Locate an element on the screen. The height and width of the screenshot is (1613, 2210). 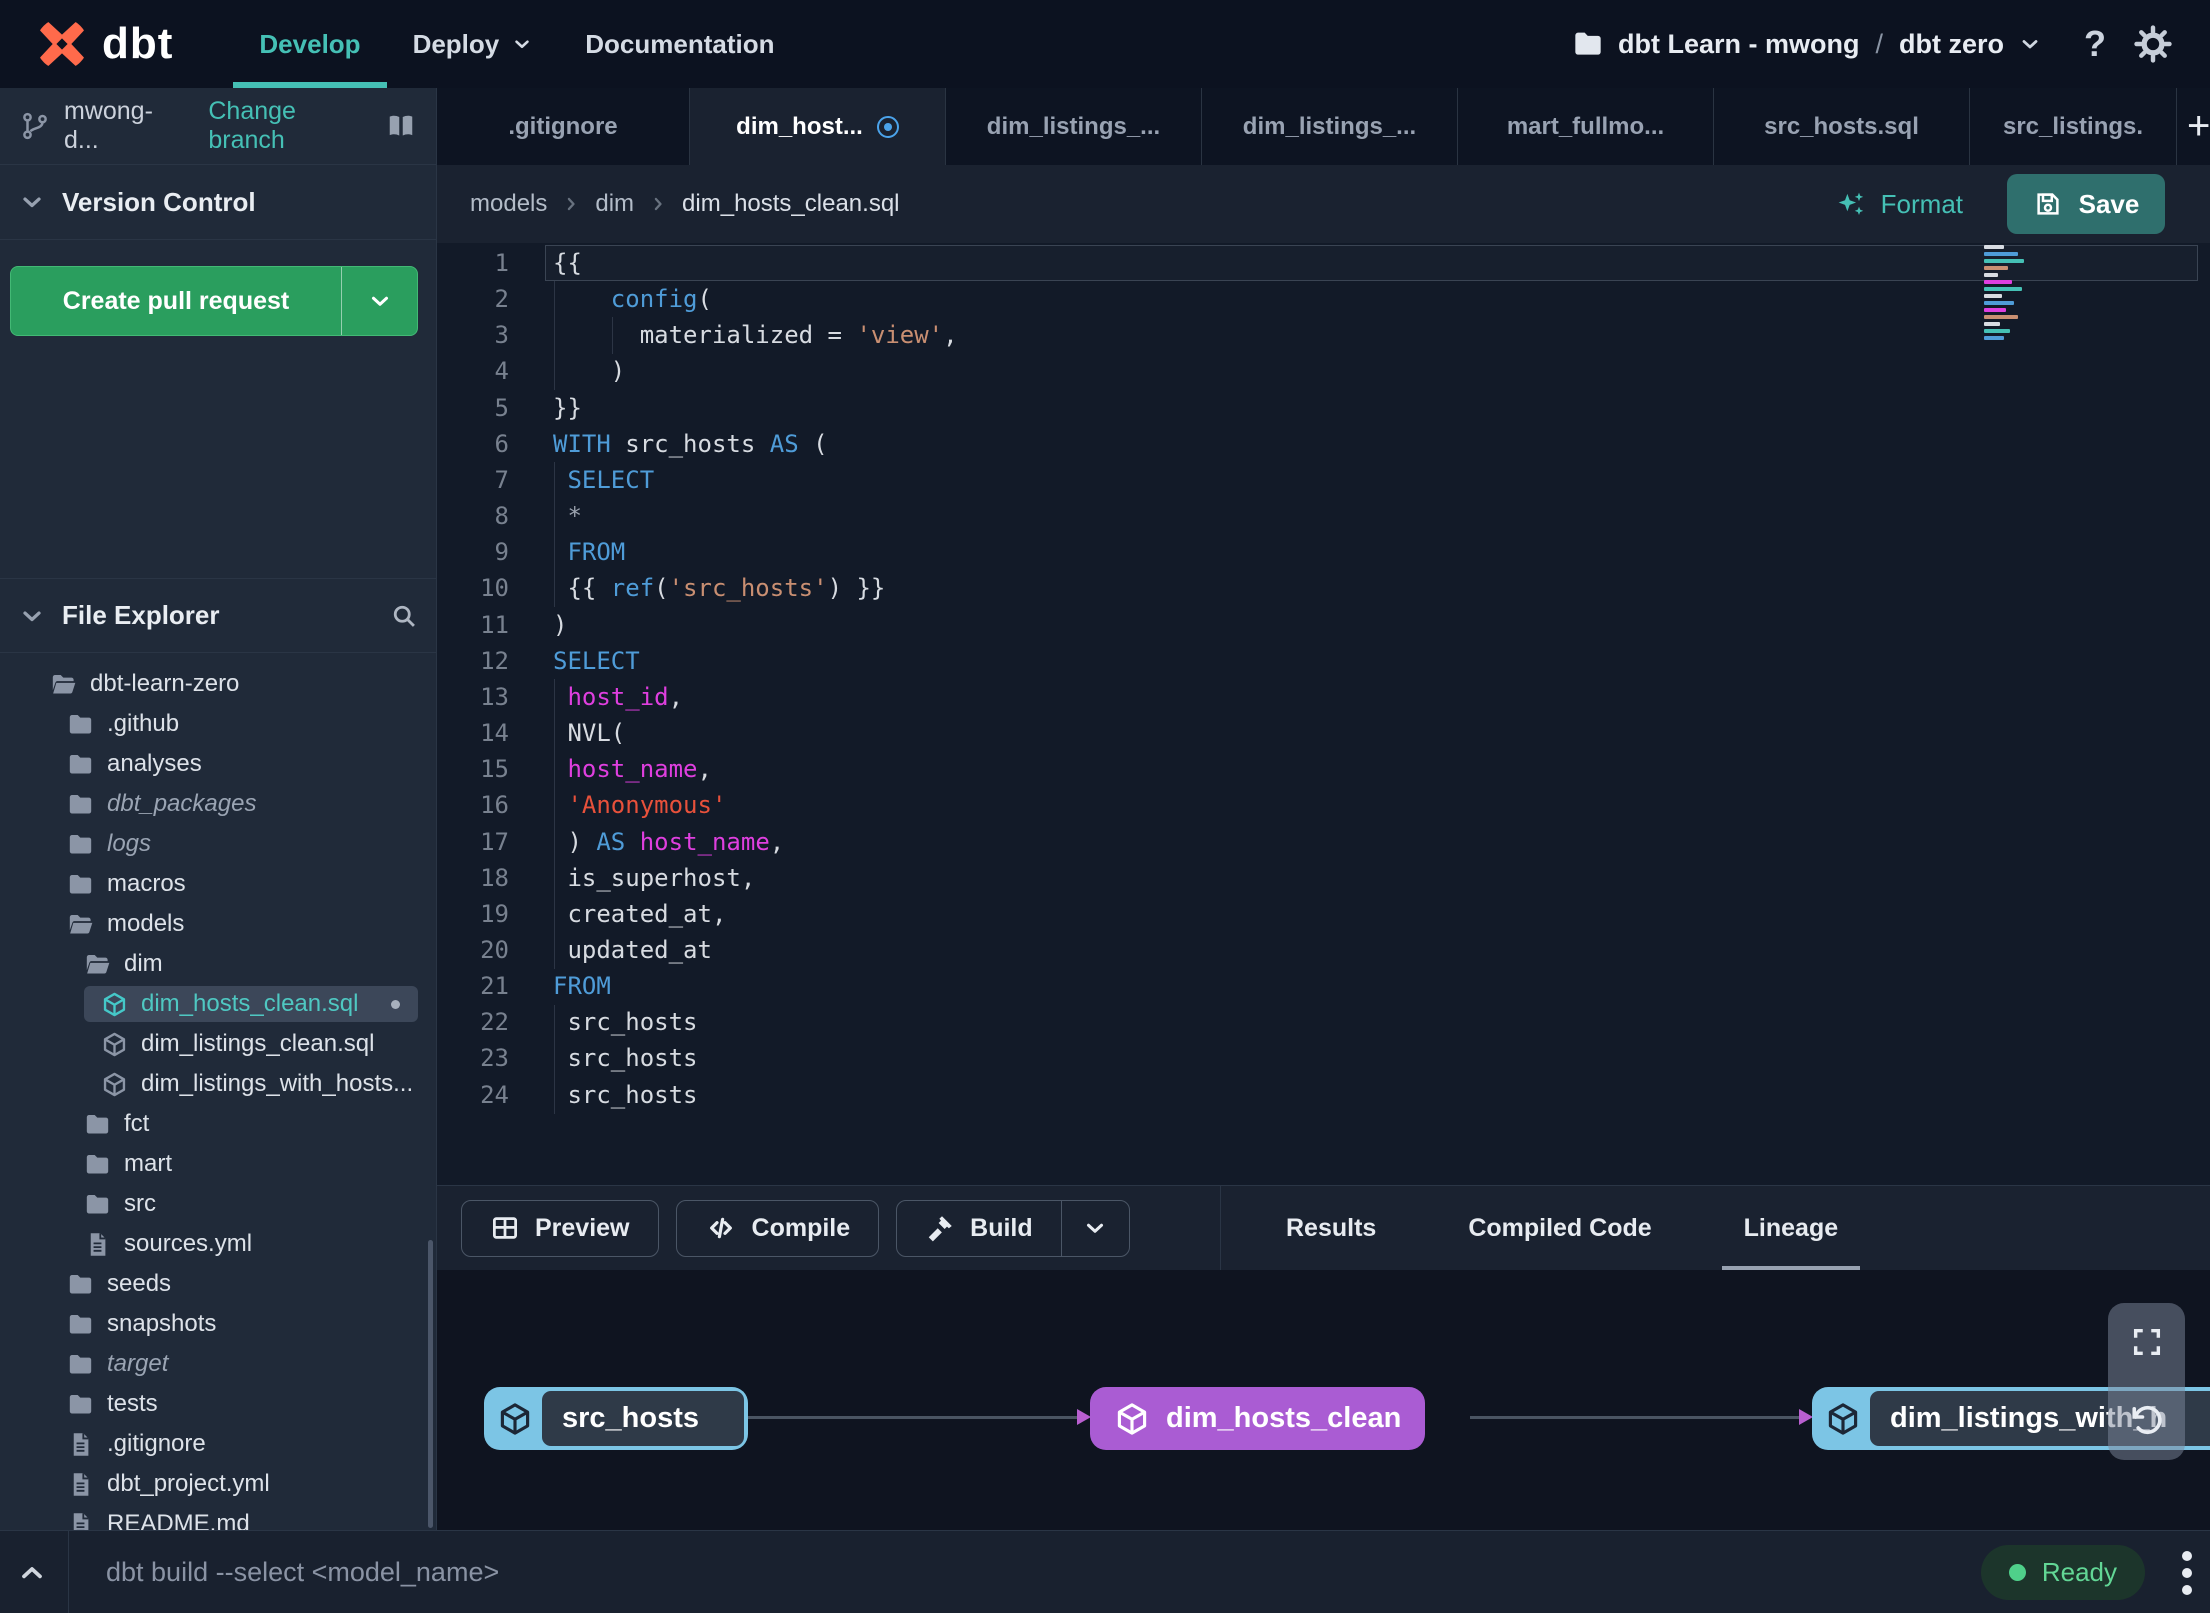
tab--gitignore: .gitignore is located at coordinates (563, 126).